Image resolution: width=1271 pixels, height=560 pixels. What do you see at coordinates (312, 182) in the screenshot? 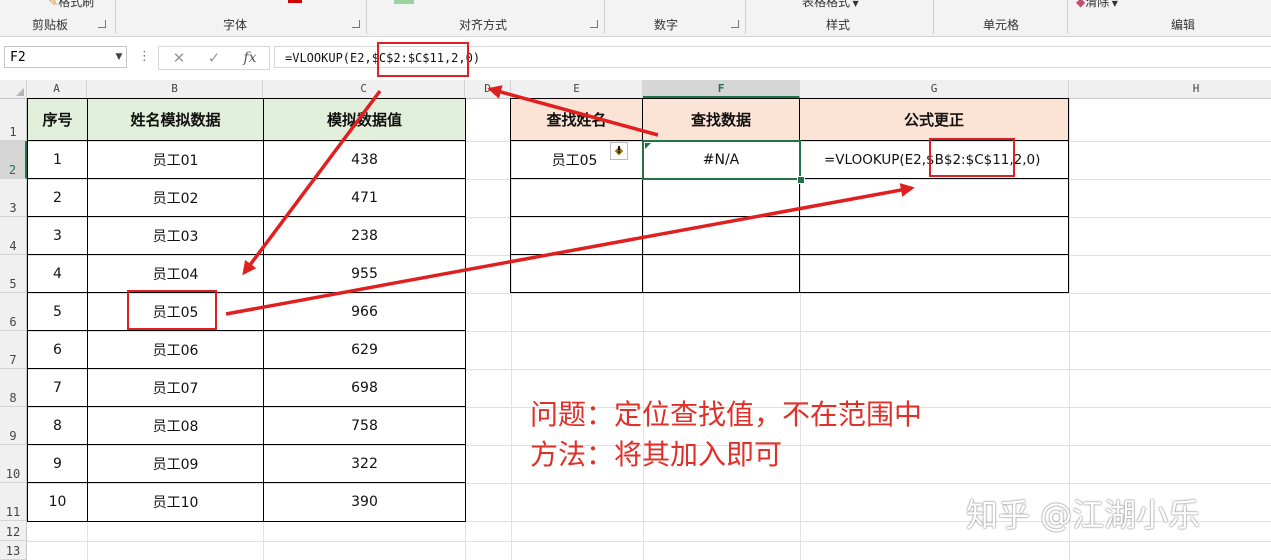
I see `arrow-to-range` at bounding box center [312, 182].